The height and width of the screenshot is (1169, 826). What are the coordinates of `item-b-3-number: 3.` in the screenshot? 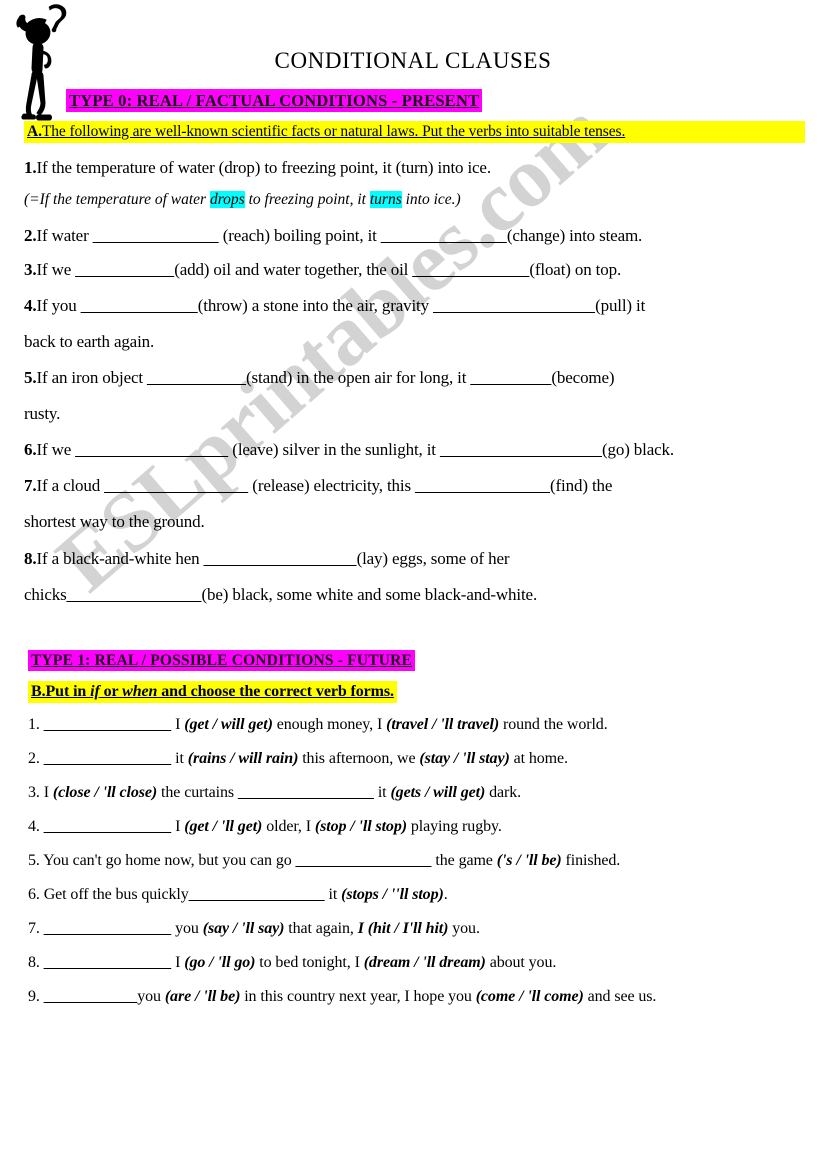 It's located at (34, 792).